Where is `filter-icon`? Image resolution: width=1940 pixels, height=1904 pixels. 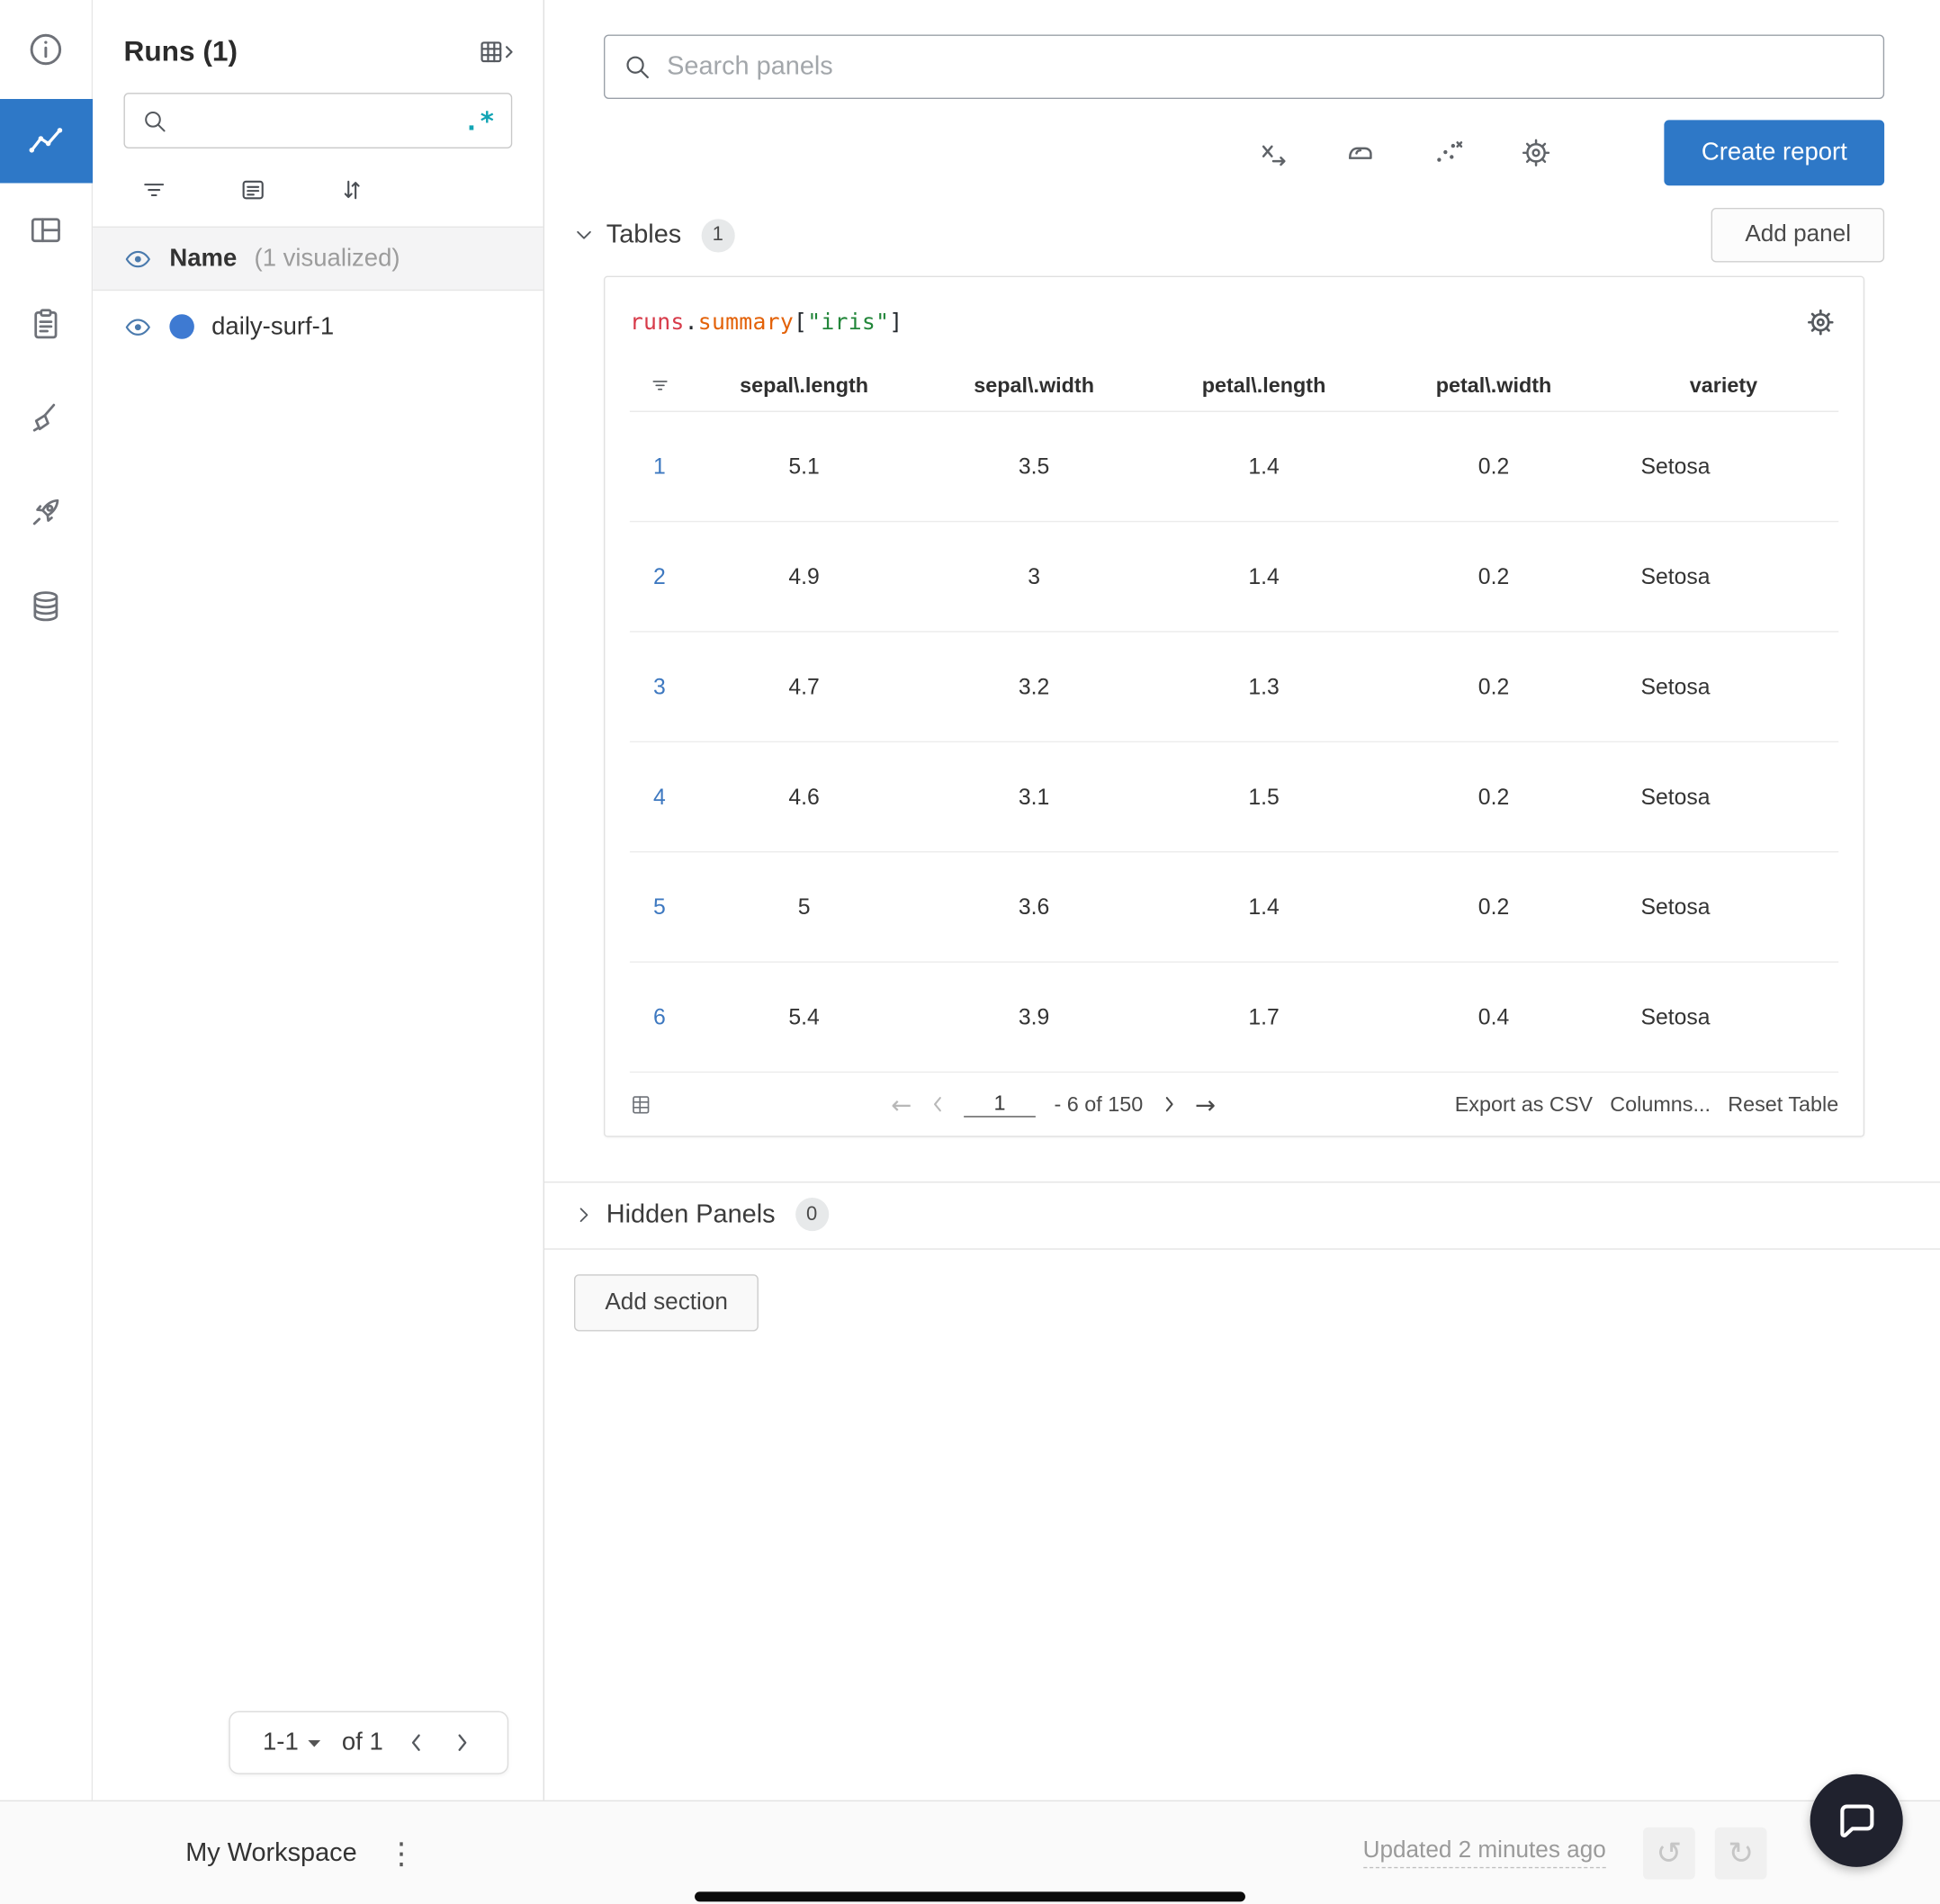 filter-icon is located at coordinates (154, 190).